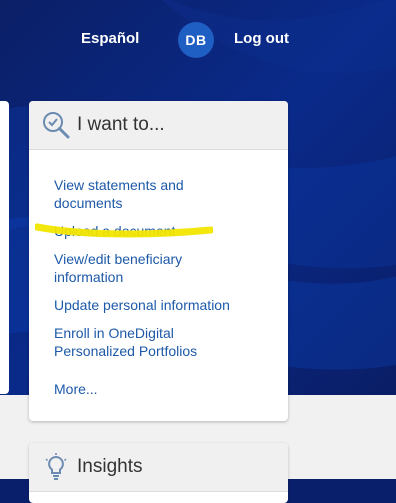  What do you see at coordinates (154, 268) in the screenshot?
I see `link-edit-beneficiary: View/edit beneficiary information` at bounding box center [154, 268].